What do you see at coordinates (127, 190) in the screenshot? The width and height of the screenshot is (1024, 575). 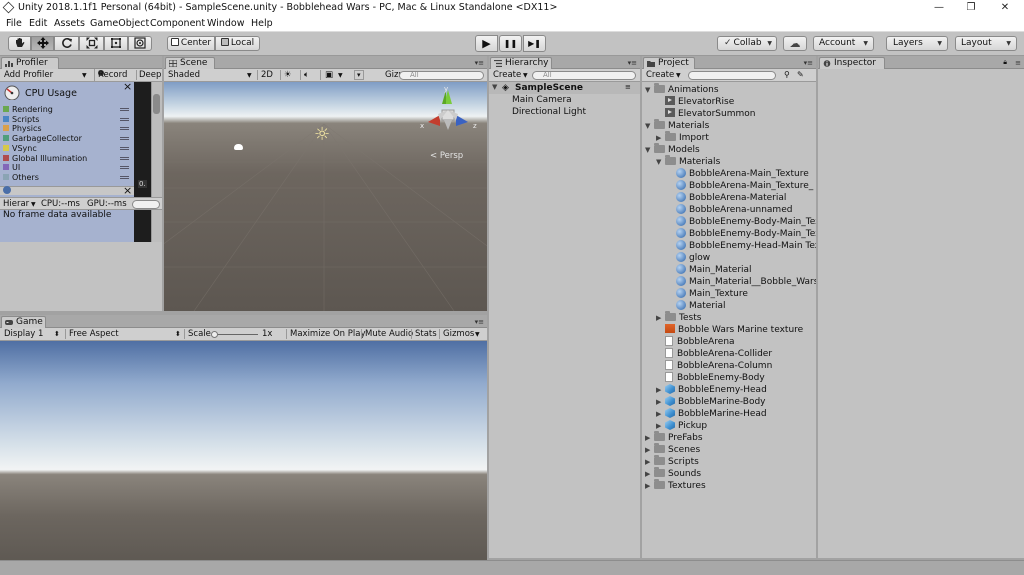 I see `footer-close-button: ×` at bounding box center [127, 190].